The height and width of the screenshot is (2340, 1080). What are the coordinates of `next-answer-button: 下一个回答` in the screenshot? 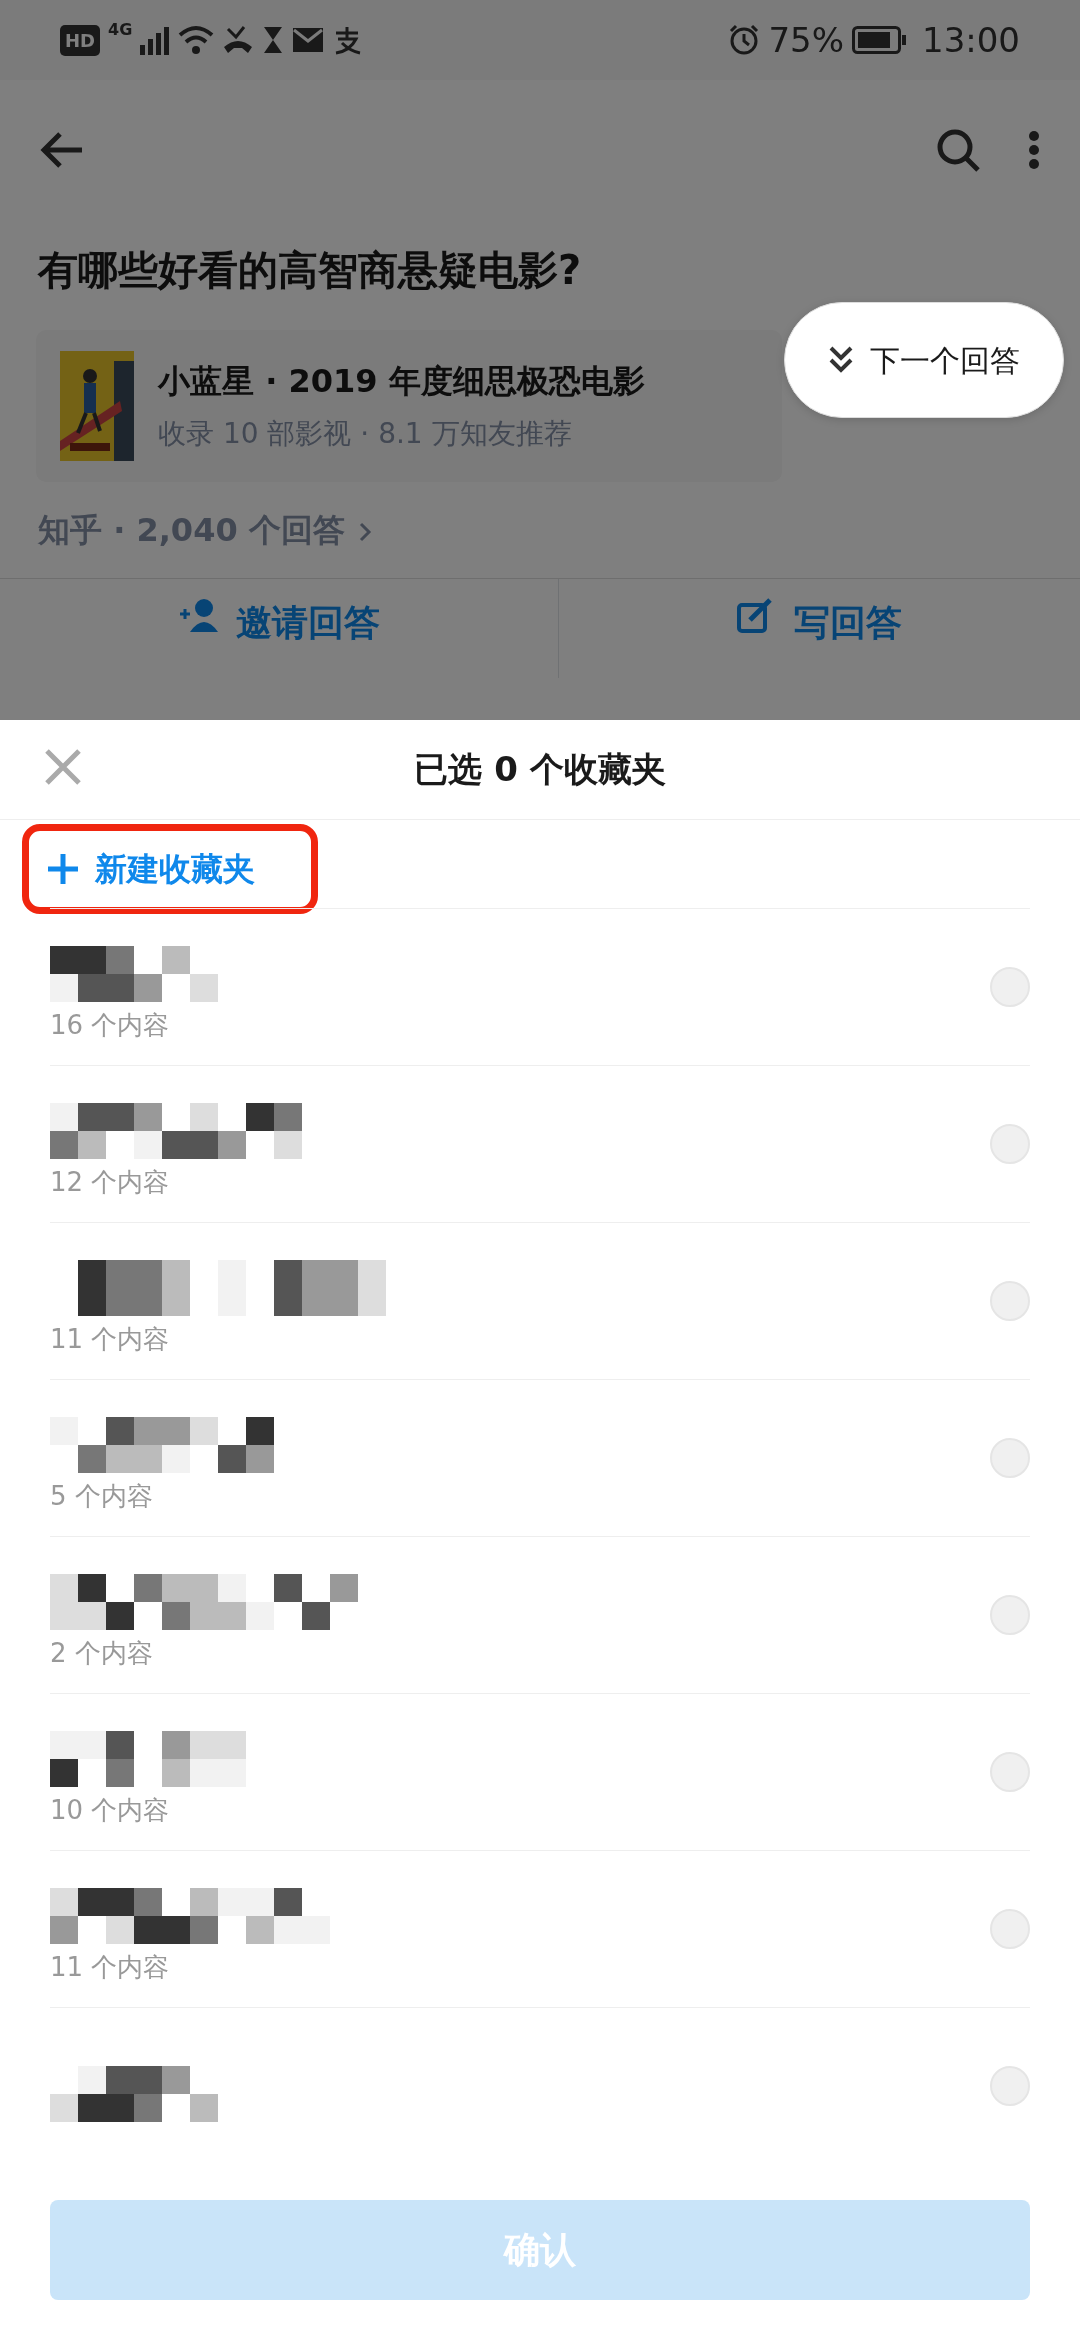 It's located at (924, 360).